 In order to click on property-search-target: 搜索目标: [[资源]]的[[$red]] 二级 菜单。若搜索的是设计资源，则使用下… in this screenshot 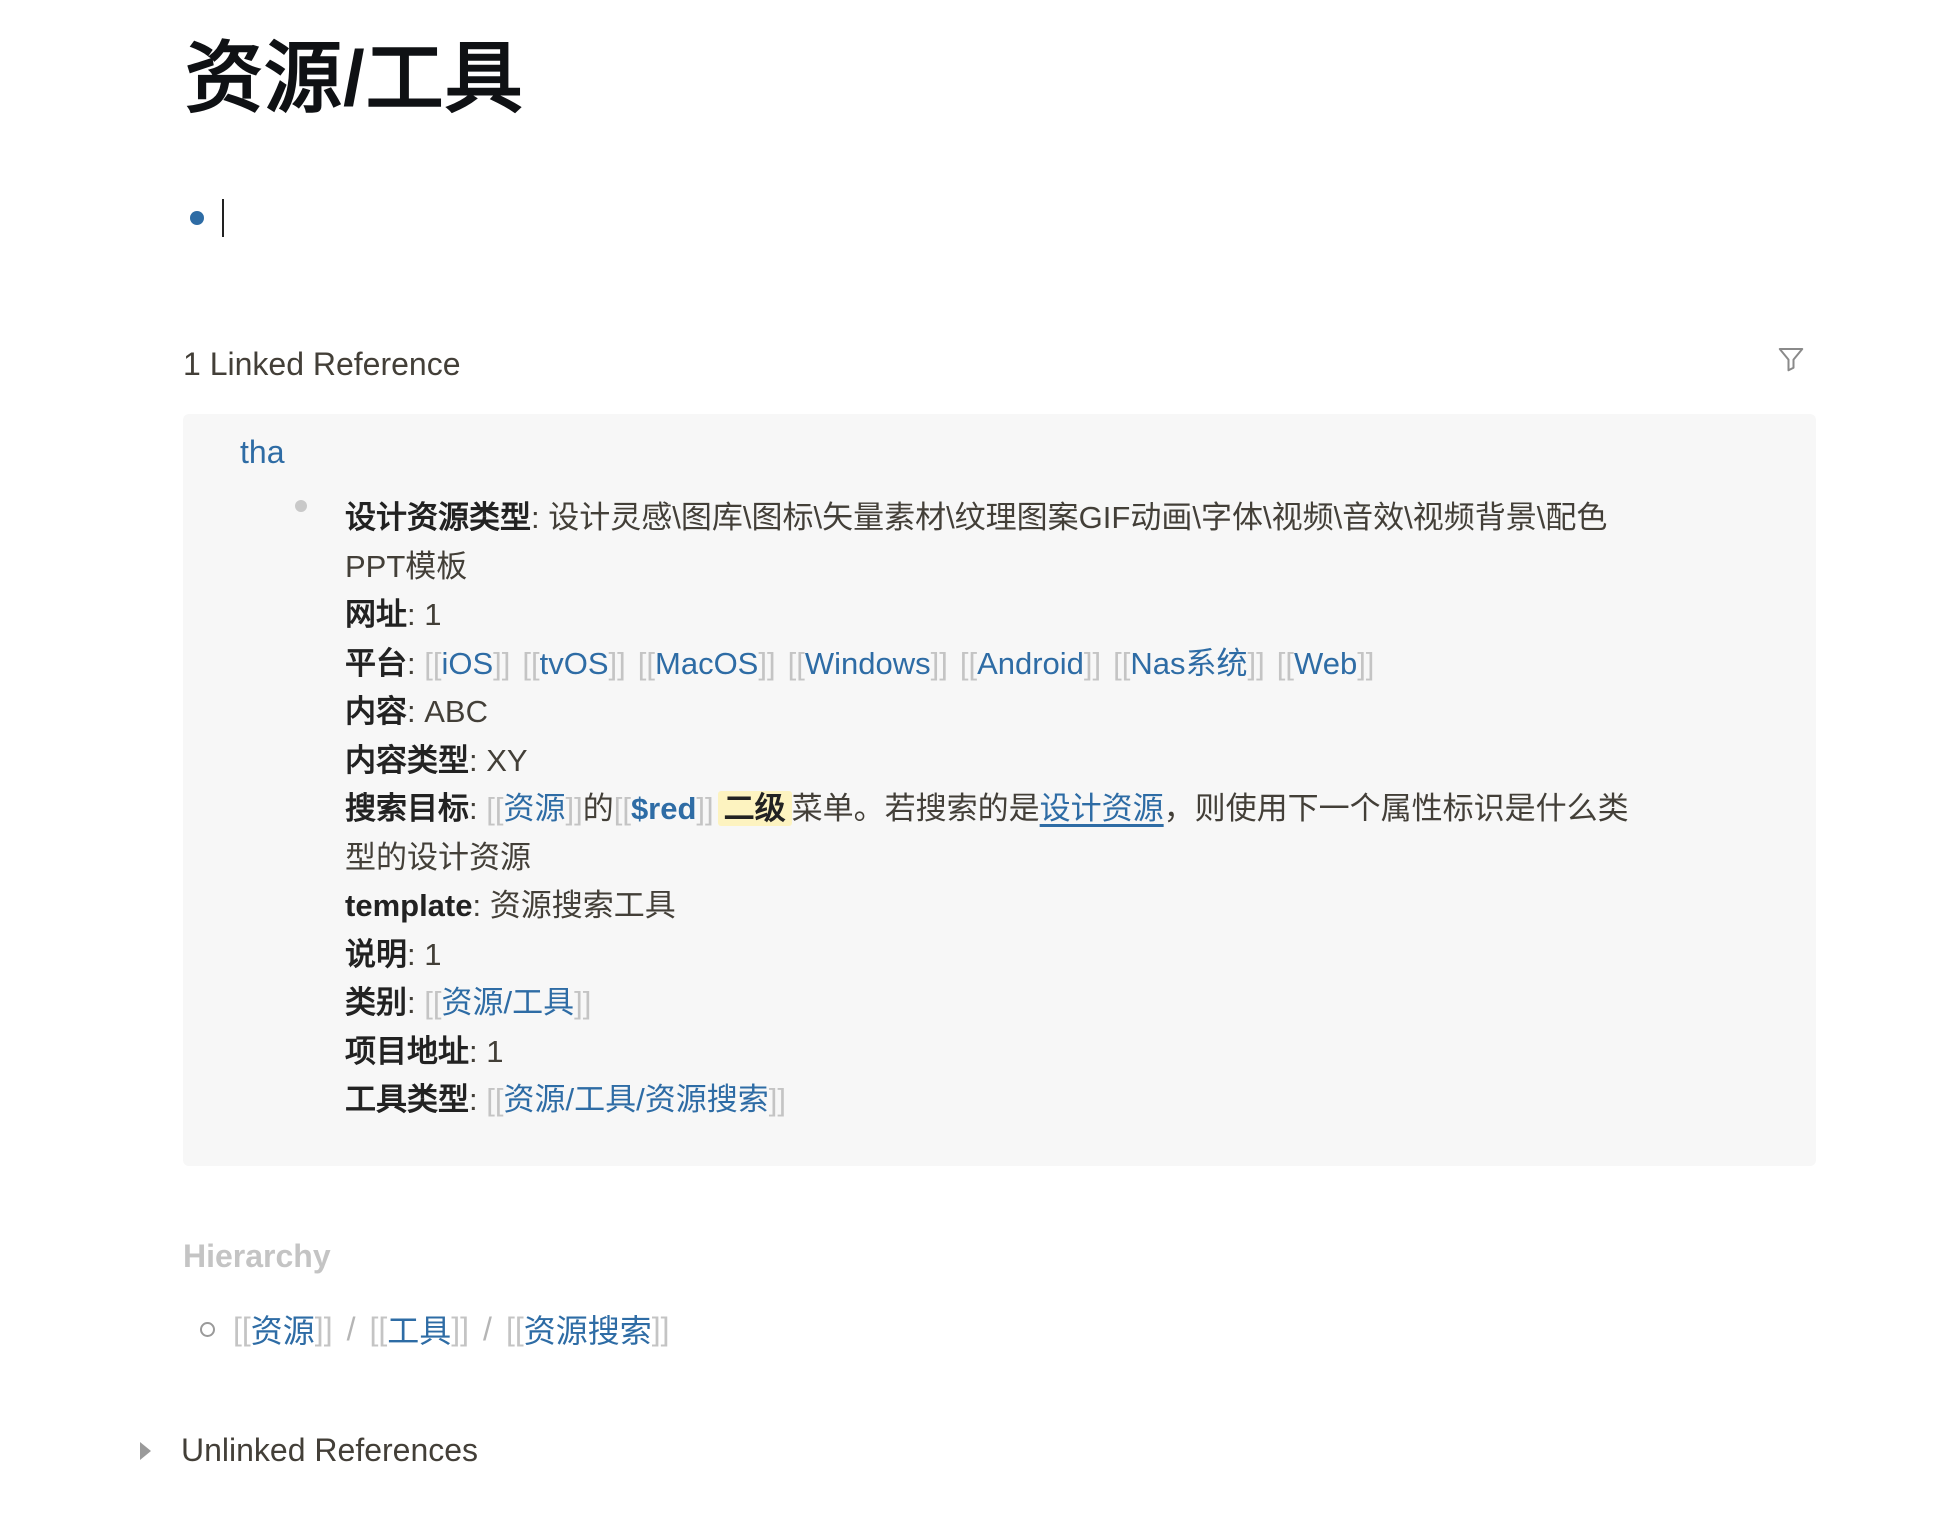, I will do `click(987, 808)`.